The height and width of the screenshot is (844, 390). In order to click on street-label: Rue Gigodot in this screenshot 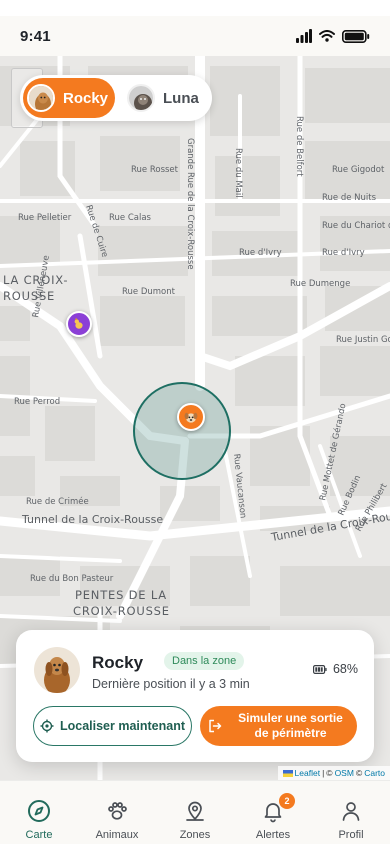, I will do `click(358, 170)`.